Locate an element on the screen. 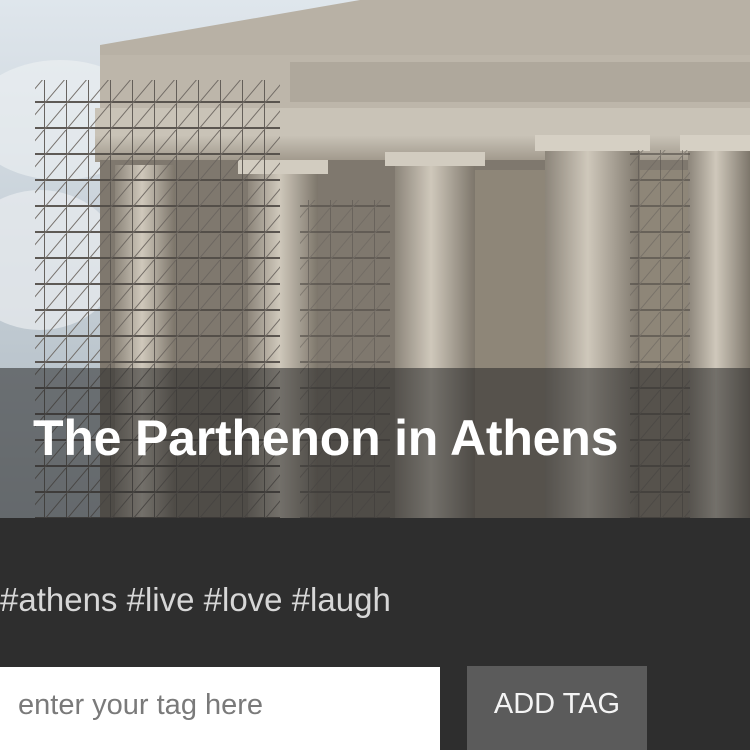  add-tag-button: ADD TAG is located at coordinates (557, 708).